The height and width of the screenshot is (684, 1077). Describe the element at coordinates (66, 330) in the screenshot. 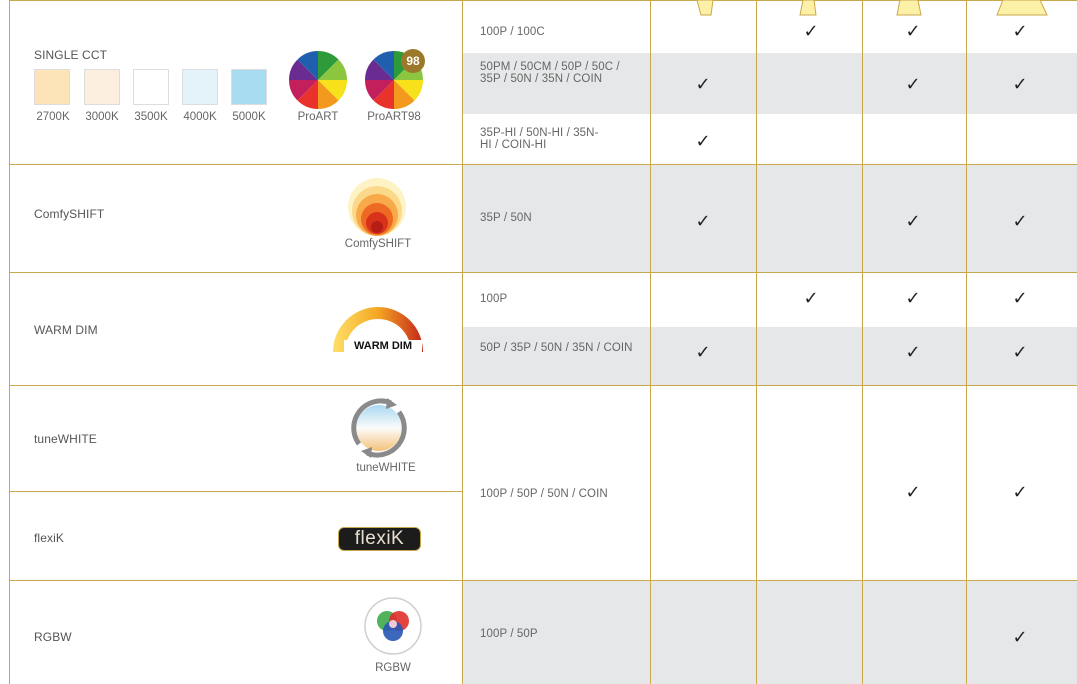

I see `row-label-warm-dim: WARM DIM` at that location.